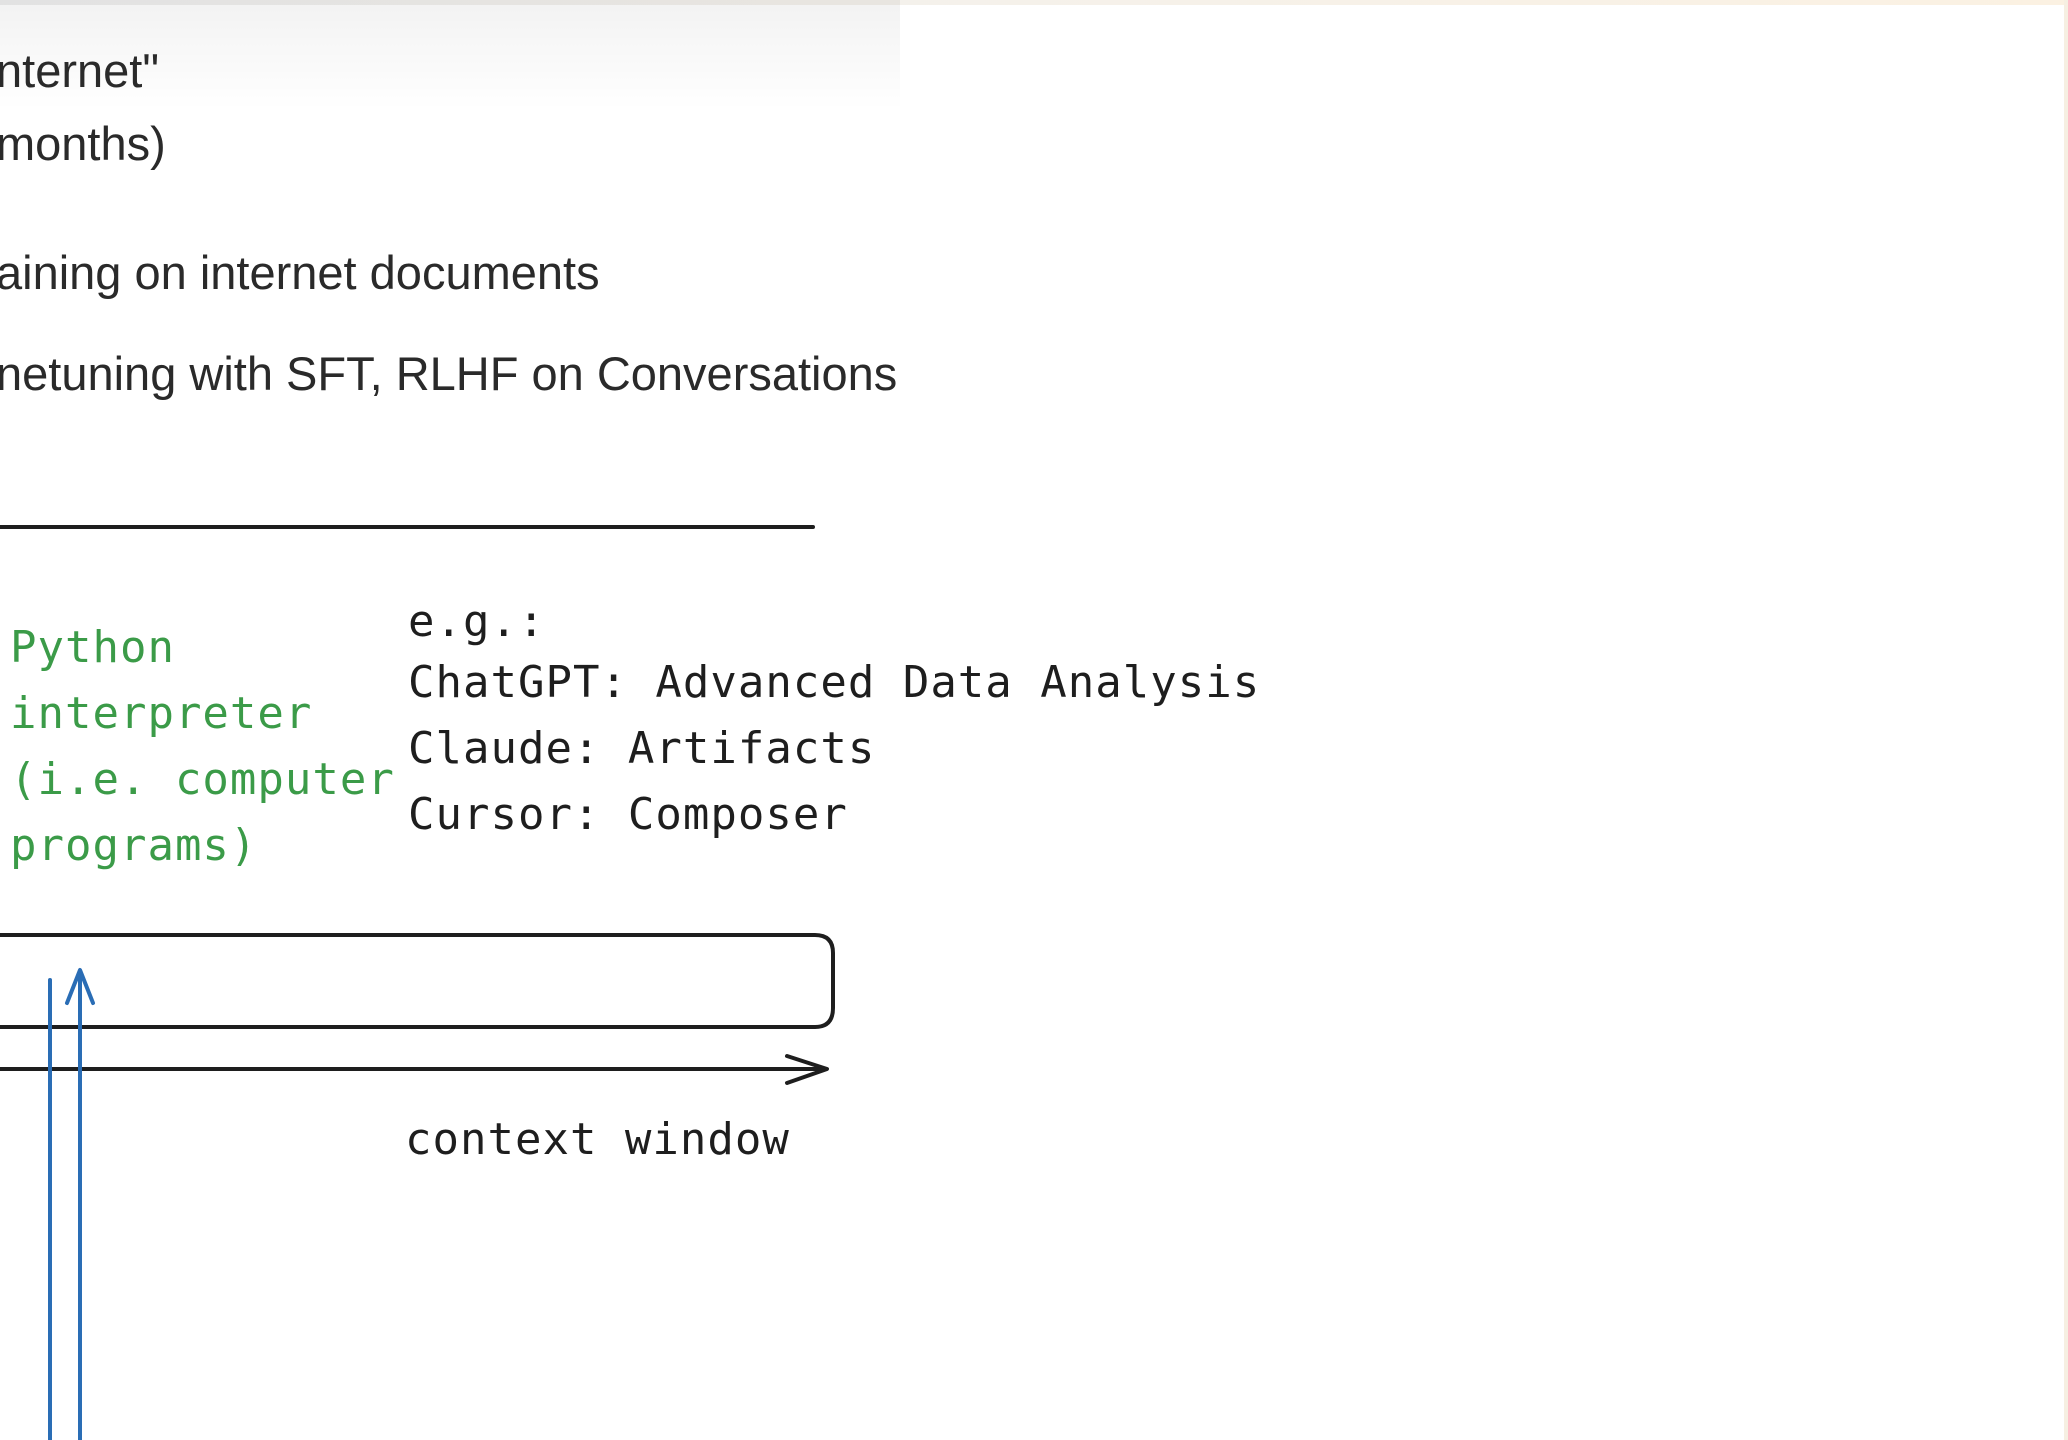  Describe the element at coordinates (134, 845) in the screenshot. I see `python-label-line-4: programs)` at that location.